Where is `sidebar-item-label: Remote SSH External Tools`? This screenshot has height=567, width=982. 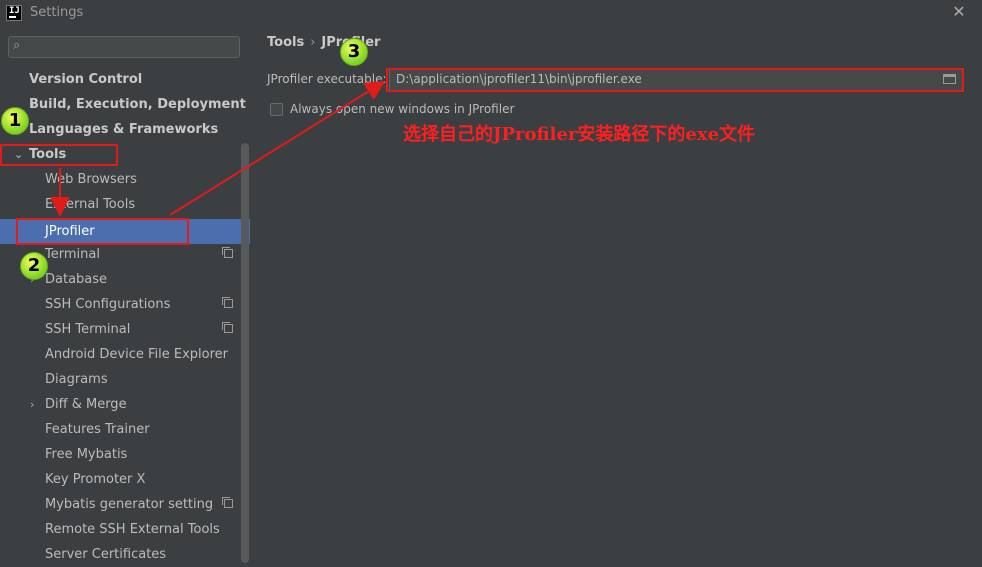
sidebar-item-label: Remote SSH External Tools is located at coordinates (132, 529).